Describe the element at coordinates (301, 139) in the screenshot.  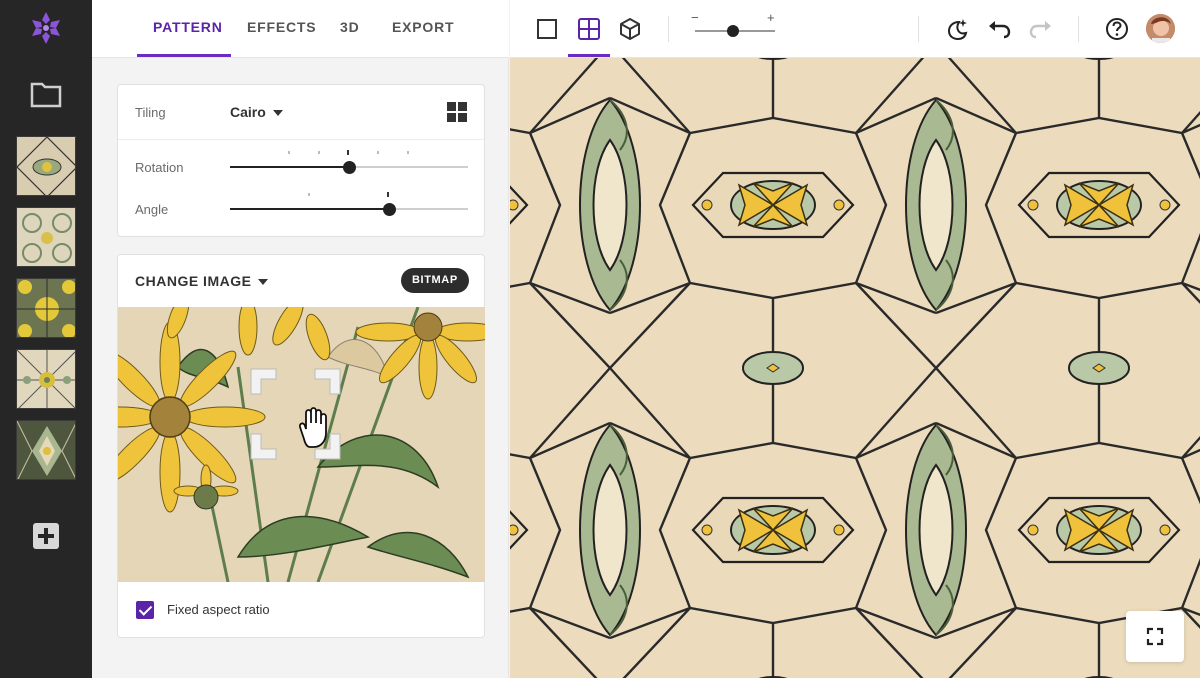
I see `divider` at that location.